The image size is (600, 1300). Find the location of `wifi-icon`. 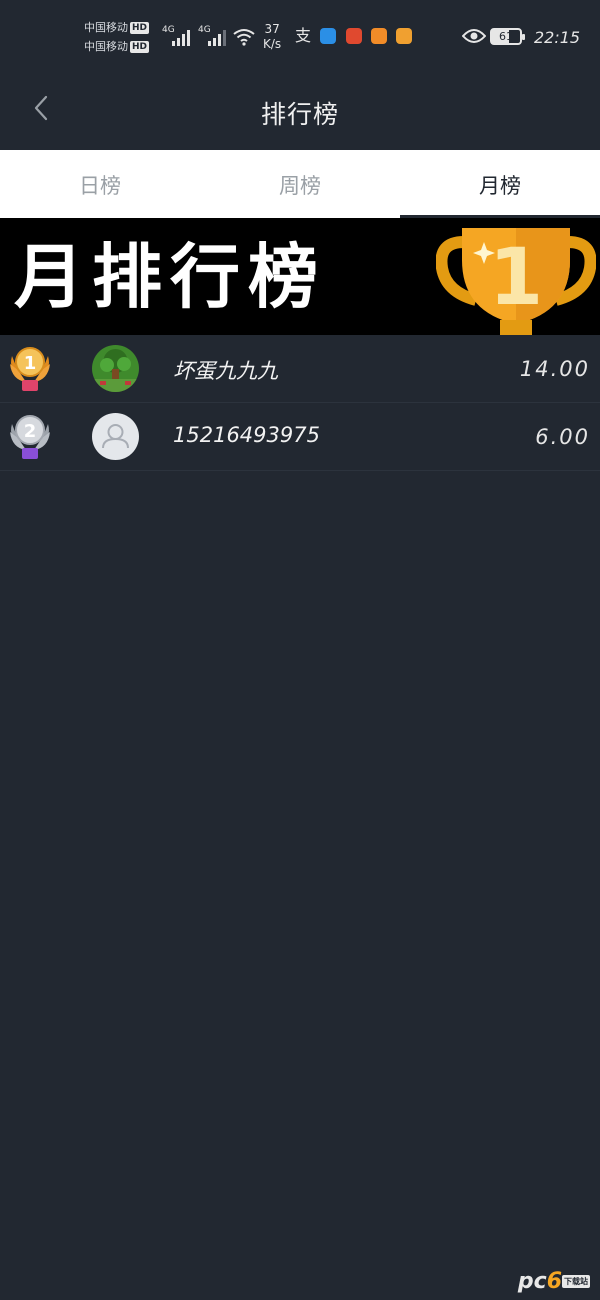

wifi-icon is located at coordinates (244, 37).